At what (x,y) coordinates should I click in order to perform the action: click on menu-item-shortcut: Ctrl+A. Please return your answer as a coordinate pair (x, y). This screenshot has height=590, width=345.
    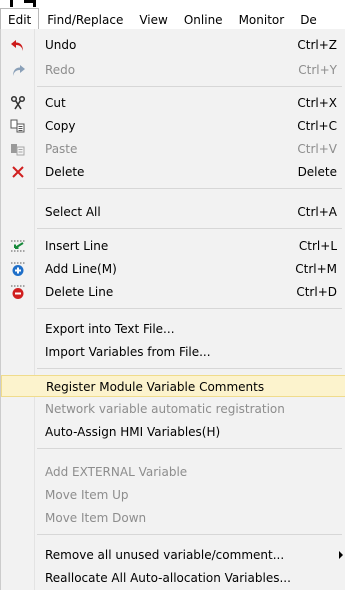
    Looking at the image, I should click on (317, 212).